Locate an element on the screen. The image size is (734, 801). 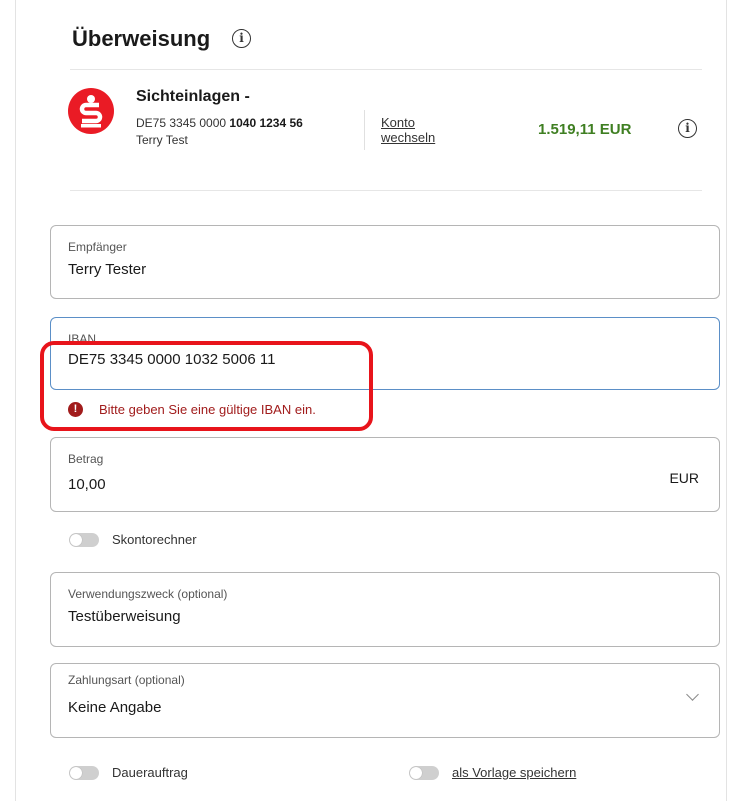
highlight-box is located at coordinates (206, 386).